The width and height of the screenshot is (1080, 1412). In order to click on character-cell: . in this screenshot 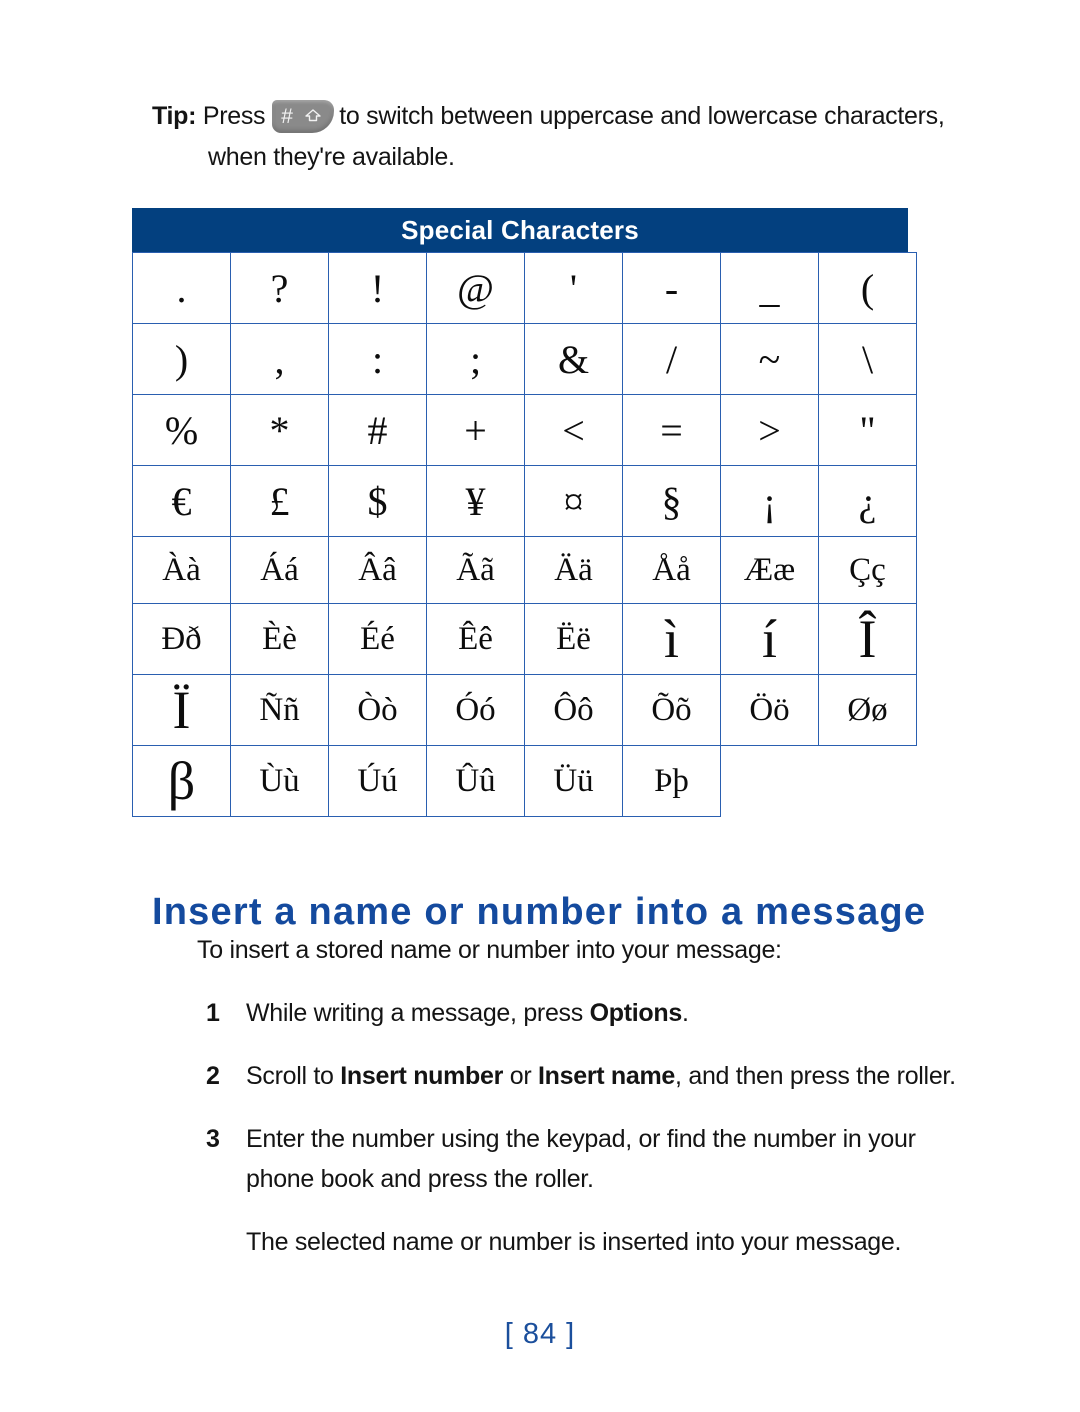, I will do `click(181, 288)`.